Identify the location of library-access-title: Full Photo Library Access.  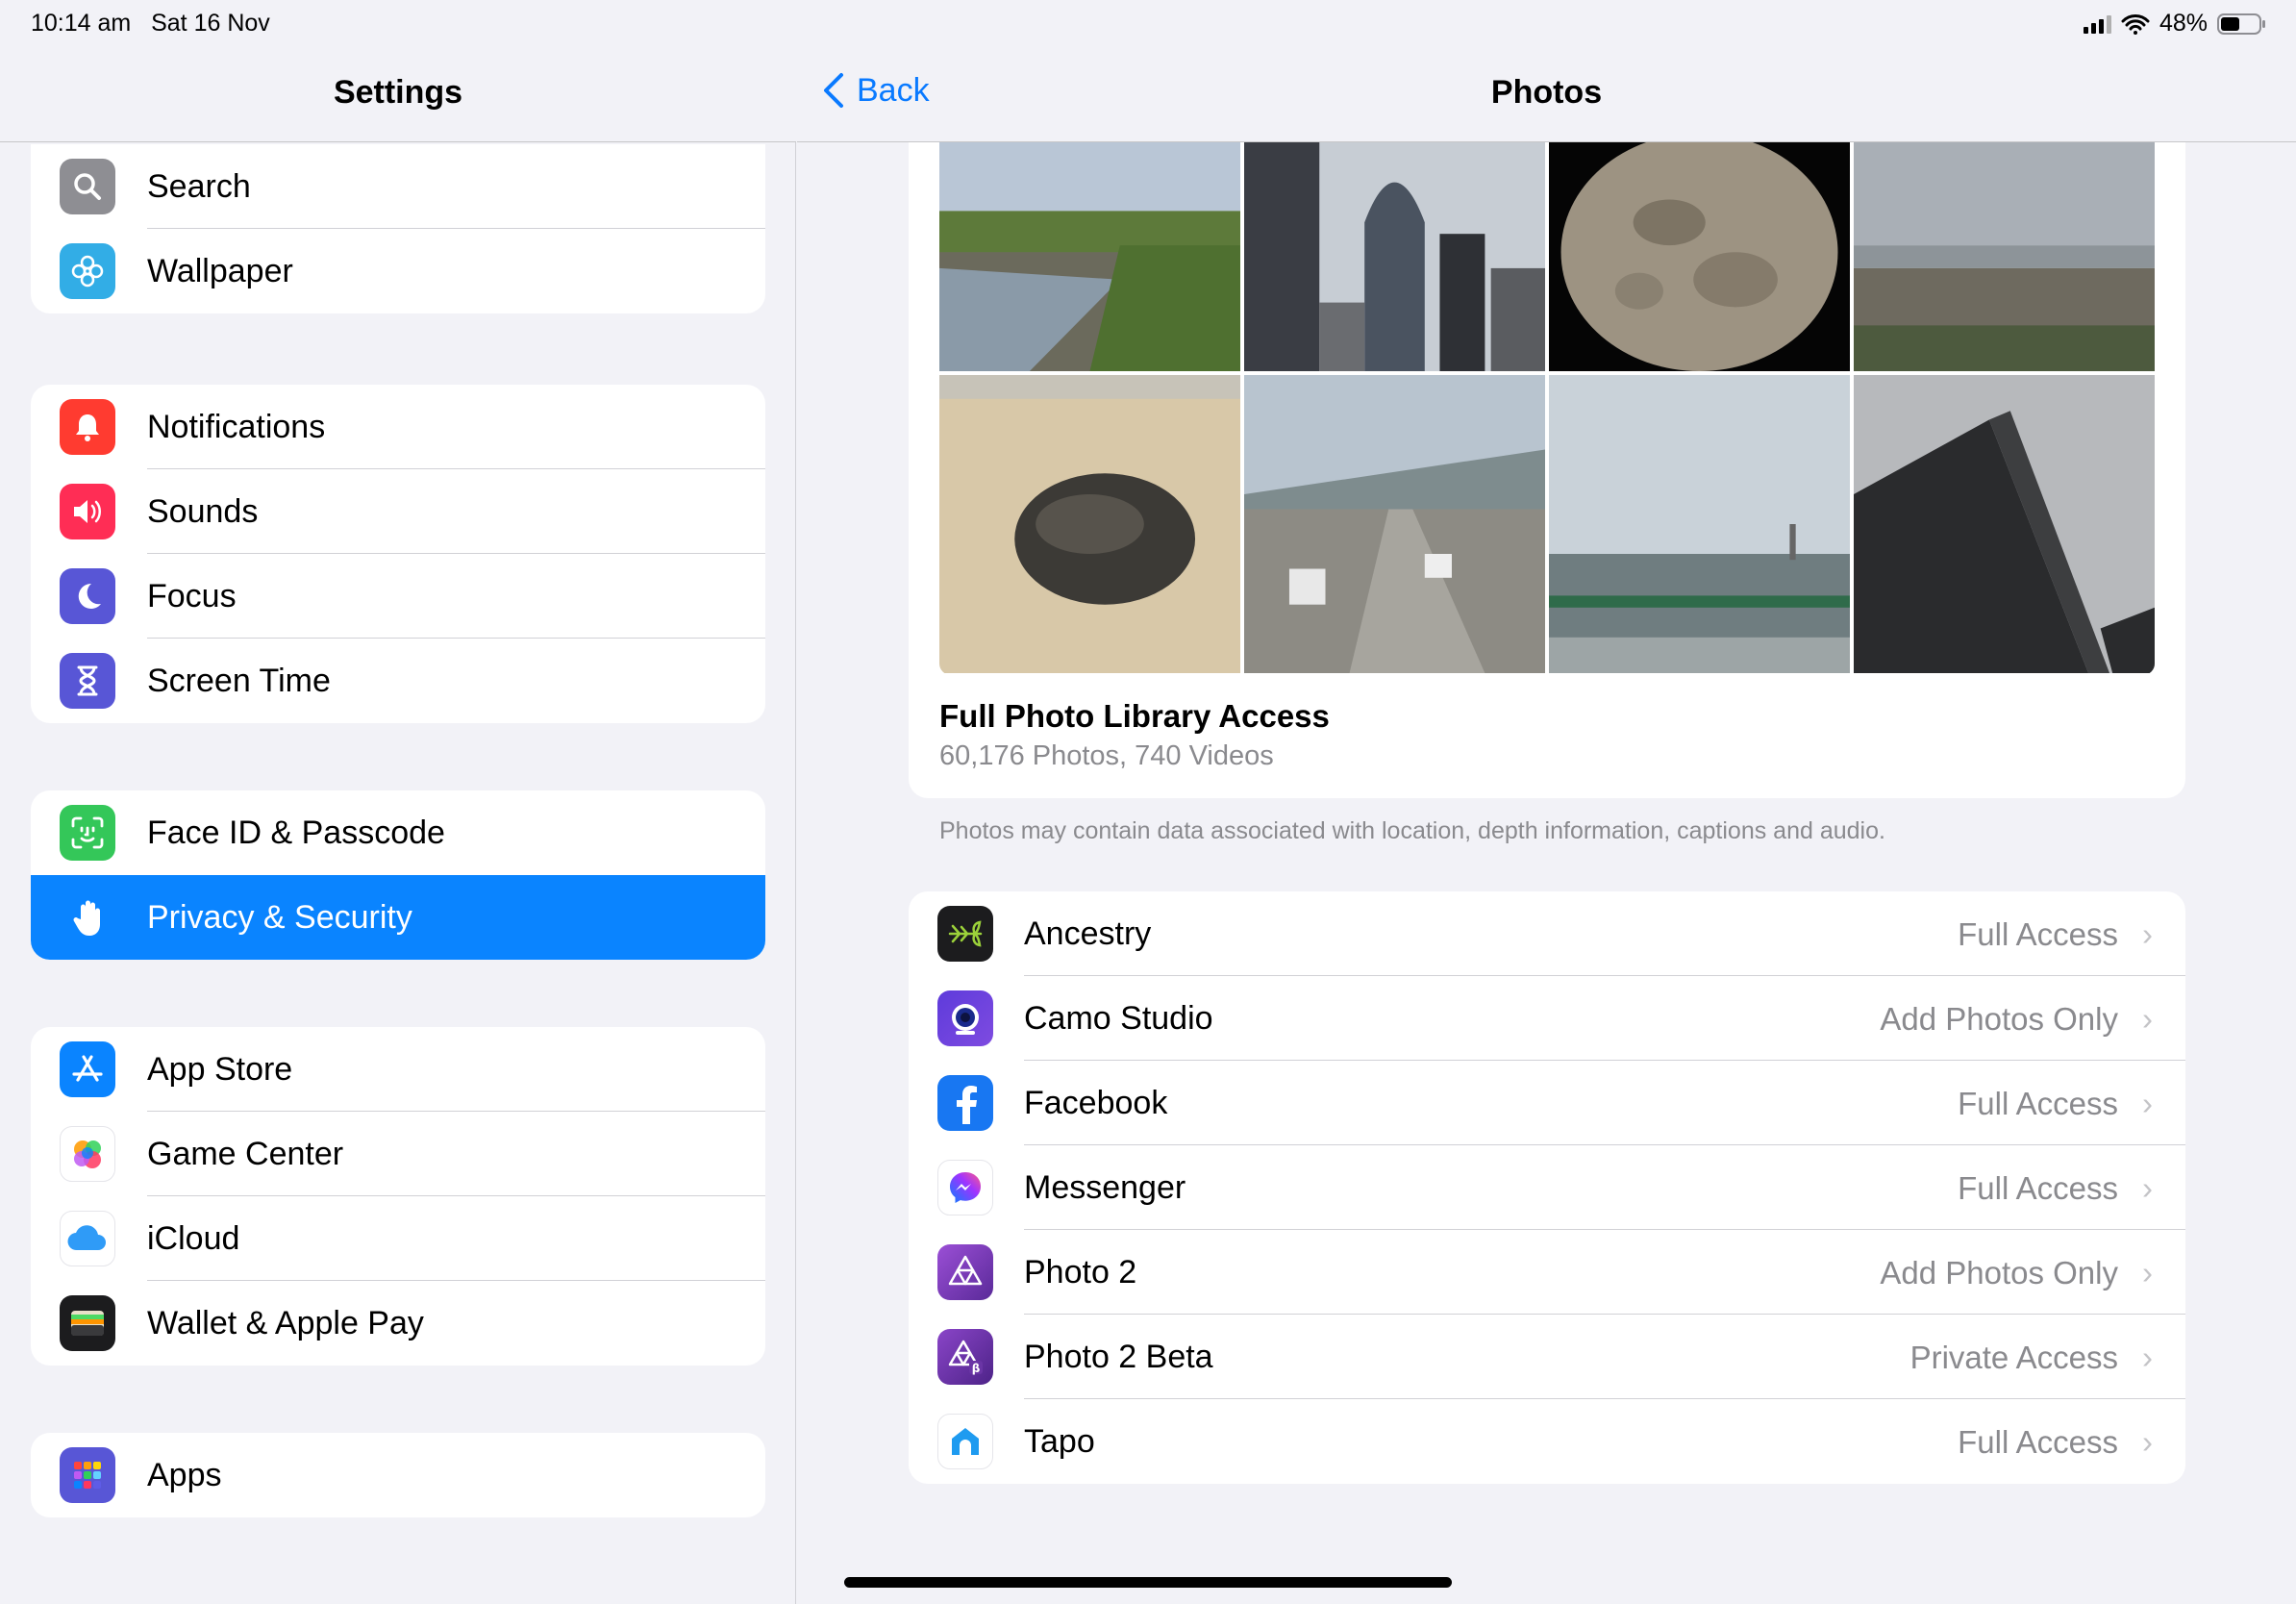
(1134, 716).